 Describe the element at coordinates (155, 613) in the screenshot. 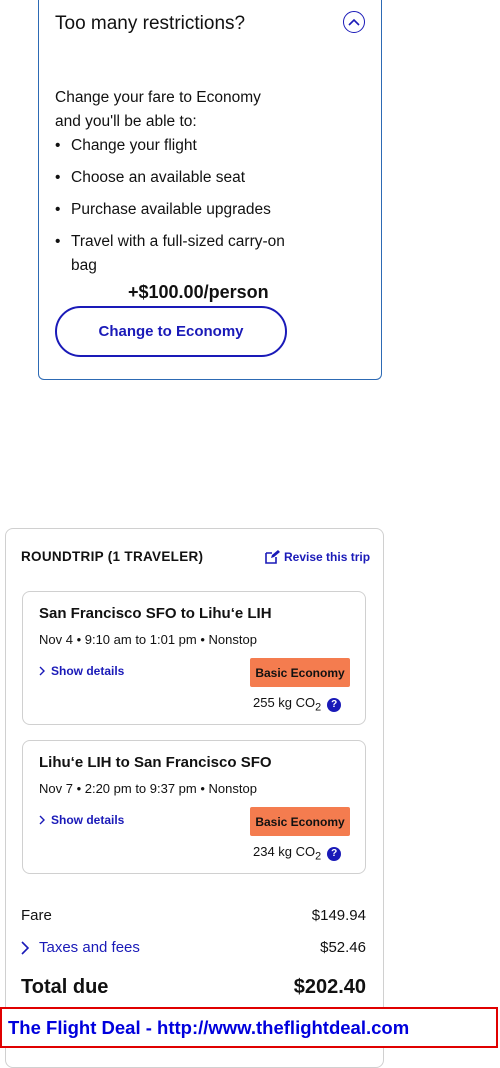

I see `leg-route: San Francisco SFO to Lihu‘e LIH` at that location.